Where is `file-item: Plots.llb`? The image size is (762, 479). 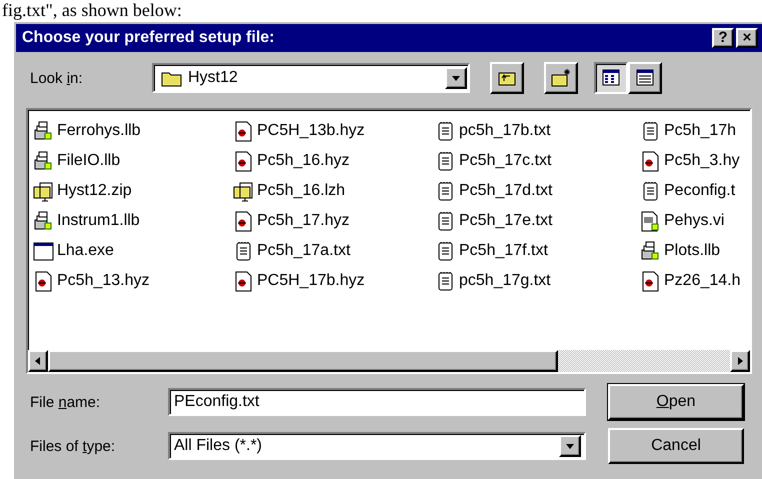
file-item: Plots.llb is located at coordinates (694, 251).